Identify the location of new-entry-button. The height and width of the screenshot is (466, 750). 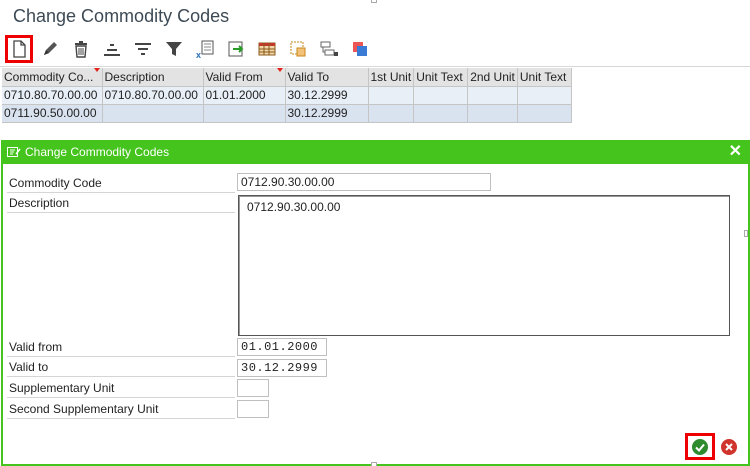
(19, 49).